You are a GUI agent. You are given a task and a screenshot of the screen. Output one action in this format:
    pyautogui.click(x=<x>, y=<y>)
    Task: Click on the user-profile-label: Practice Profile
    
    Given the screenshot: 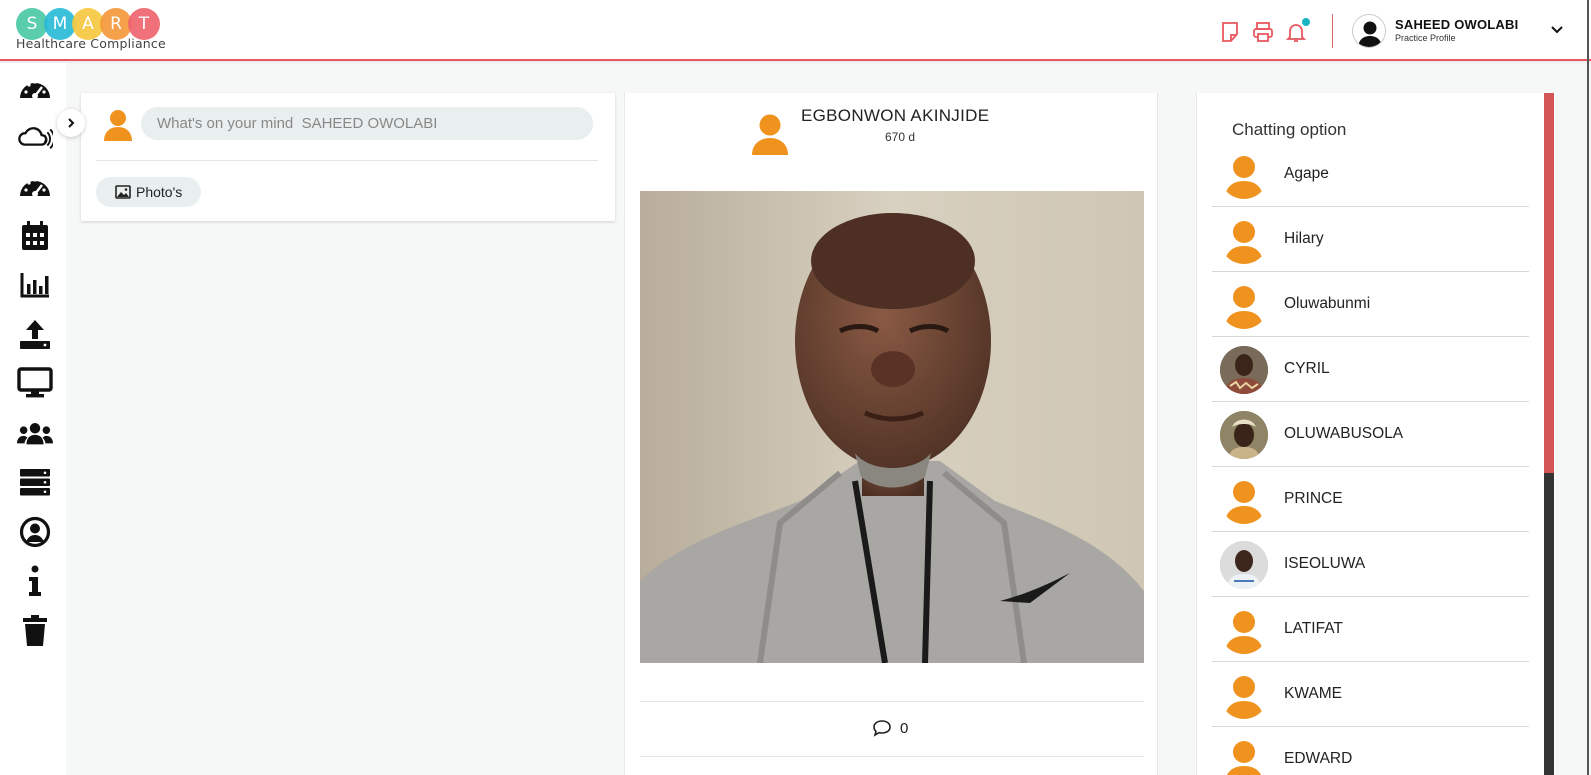 What is the action you would take?
    pyautogui.click(x=1425, y=38)
    